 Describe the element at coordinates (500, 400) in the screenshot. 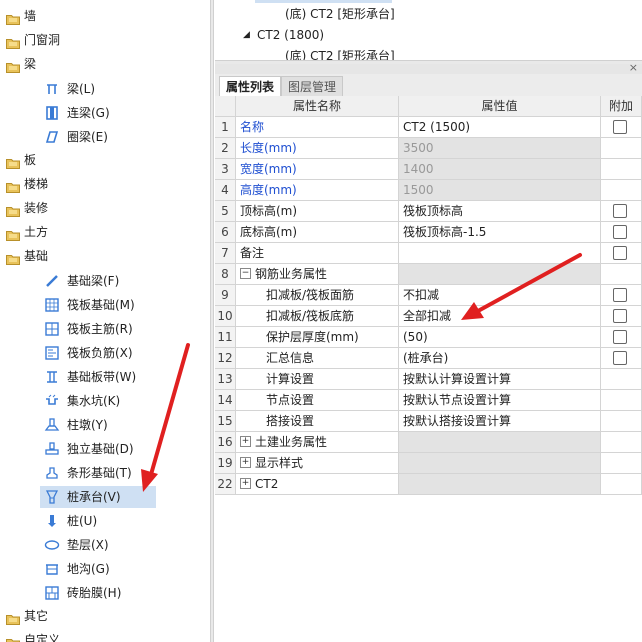

I see `property-value: 按默认节点设置计算` at that location.